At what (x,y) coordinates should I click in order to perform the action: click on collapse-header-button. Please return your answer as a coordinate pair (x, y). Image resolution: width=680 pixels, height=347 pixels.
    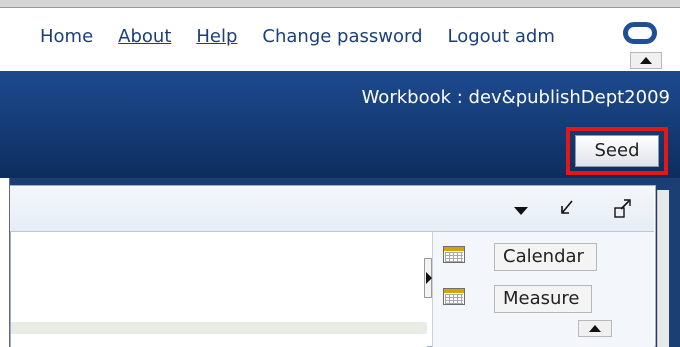
    Looking at the image, I should click on (646, 60).